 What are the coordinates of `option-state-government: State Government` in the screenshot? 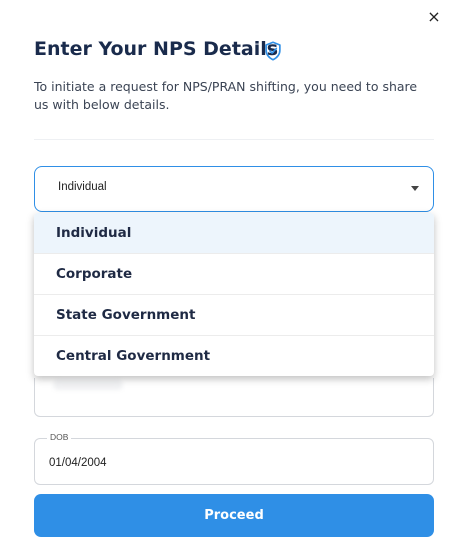 It's located at (234, 314).